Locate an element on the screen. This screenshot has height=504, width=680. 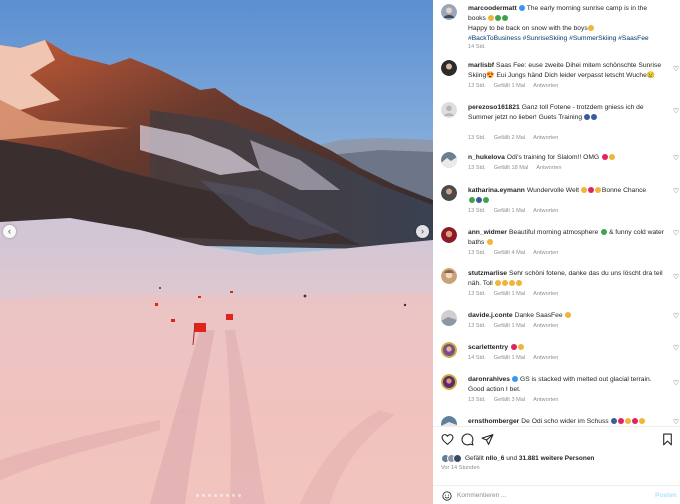
speech-bubble-icon is located at coordinates (467, 439).